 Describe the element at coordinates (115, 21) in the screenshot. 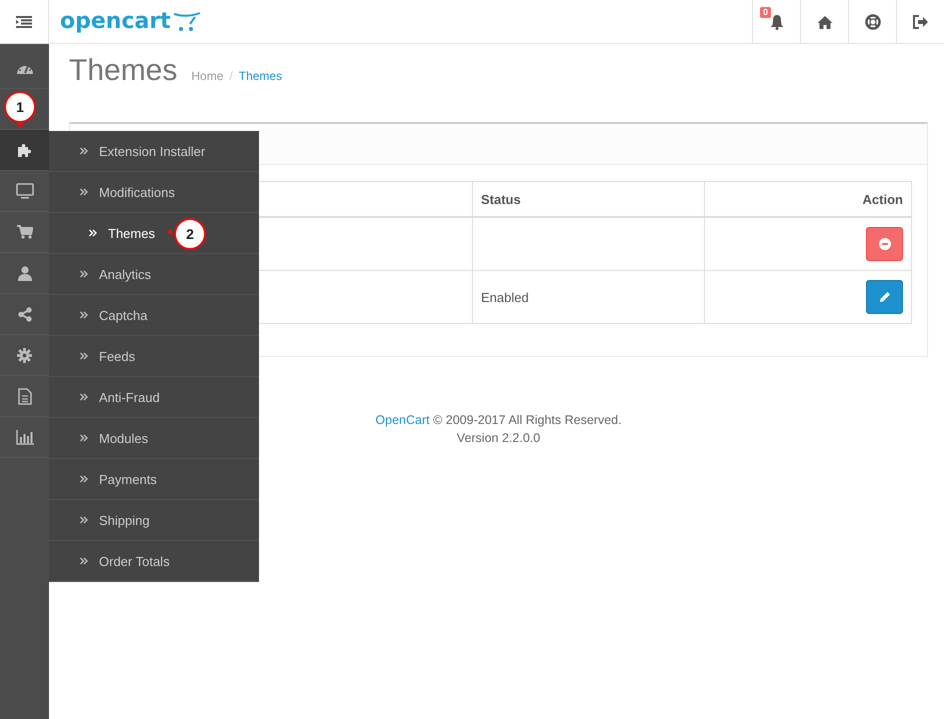

I see `logo-text: opencart` at that location.